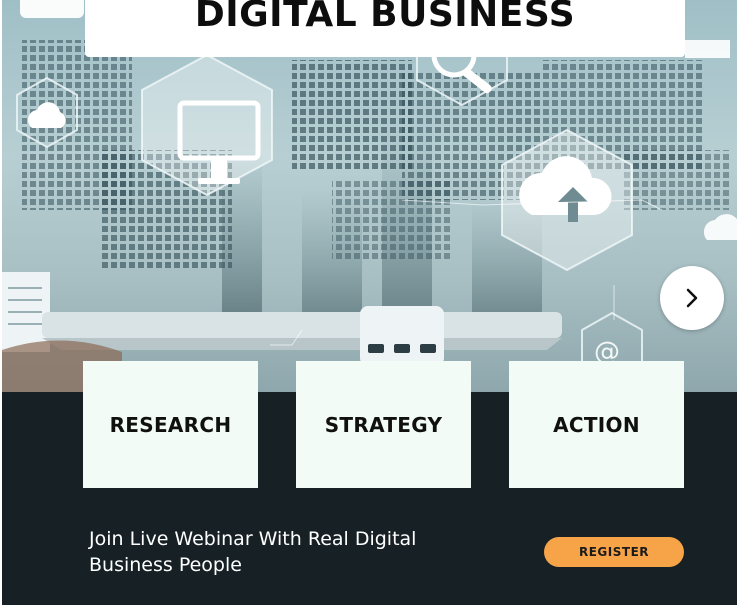 Image resolution: width=737 pixels, height=608 pixels. I want to click on register-label: REGISTER, so click(614, 552).